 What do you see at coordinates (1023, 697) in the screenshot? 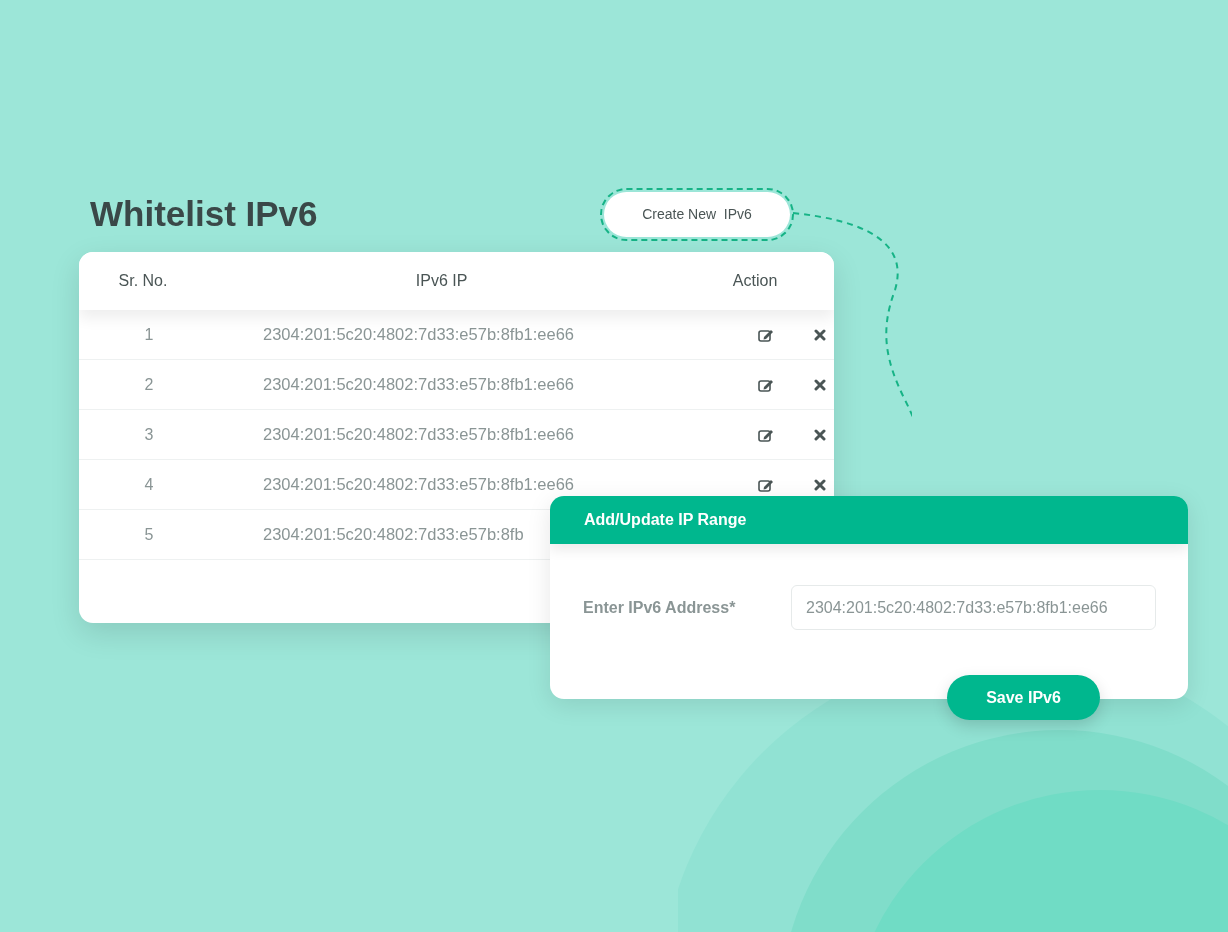
I see `save-button: Save IPv6` at bounding box center [1023, 697].